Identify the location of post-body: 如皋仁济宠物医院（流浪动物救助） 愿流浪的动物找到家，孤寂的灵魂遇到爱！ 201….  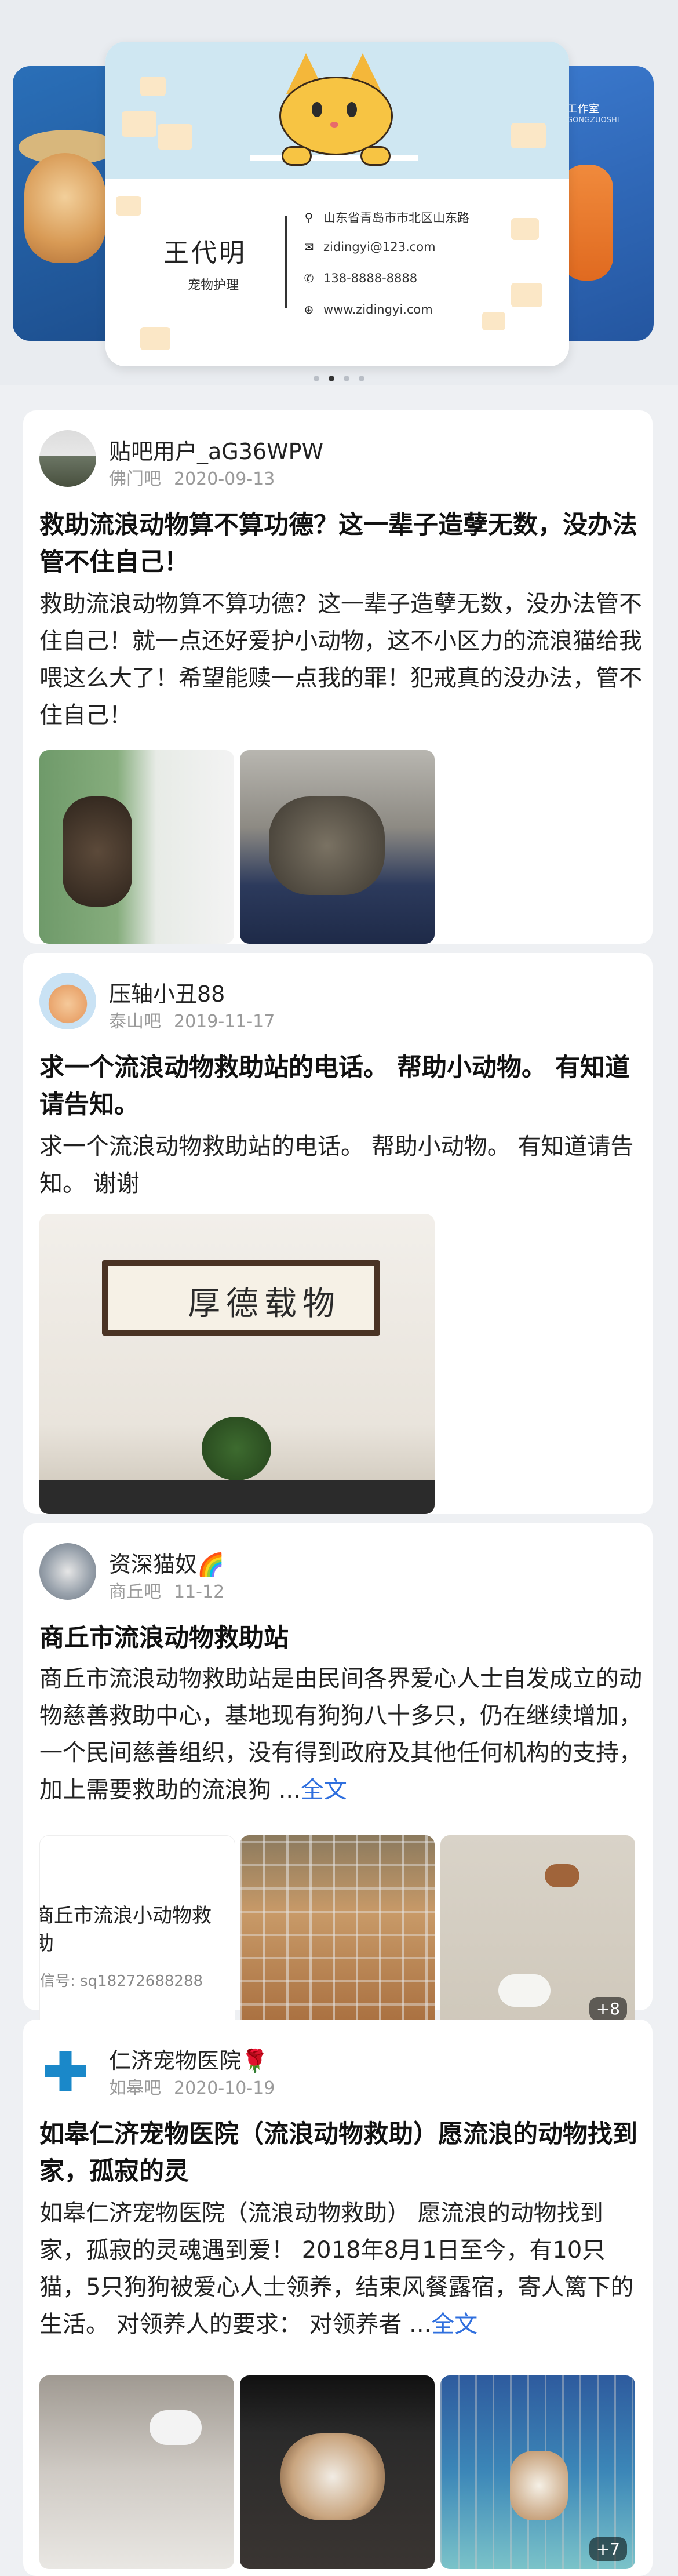
(341, 2269).